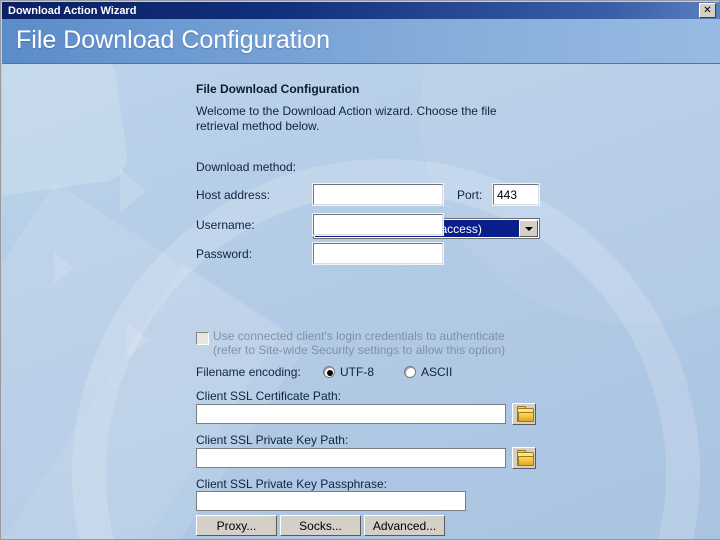  What do you see at coordinates (351, 414) in the screenshot?
I see `ssl-certificate-path-input` at bounding box center [351, 414].